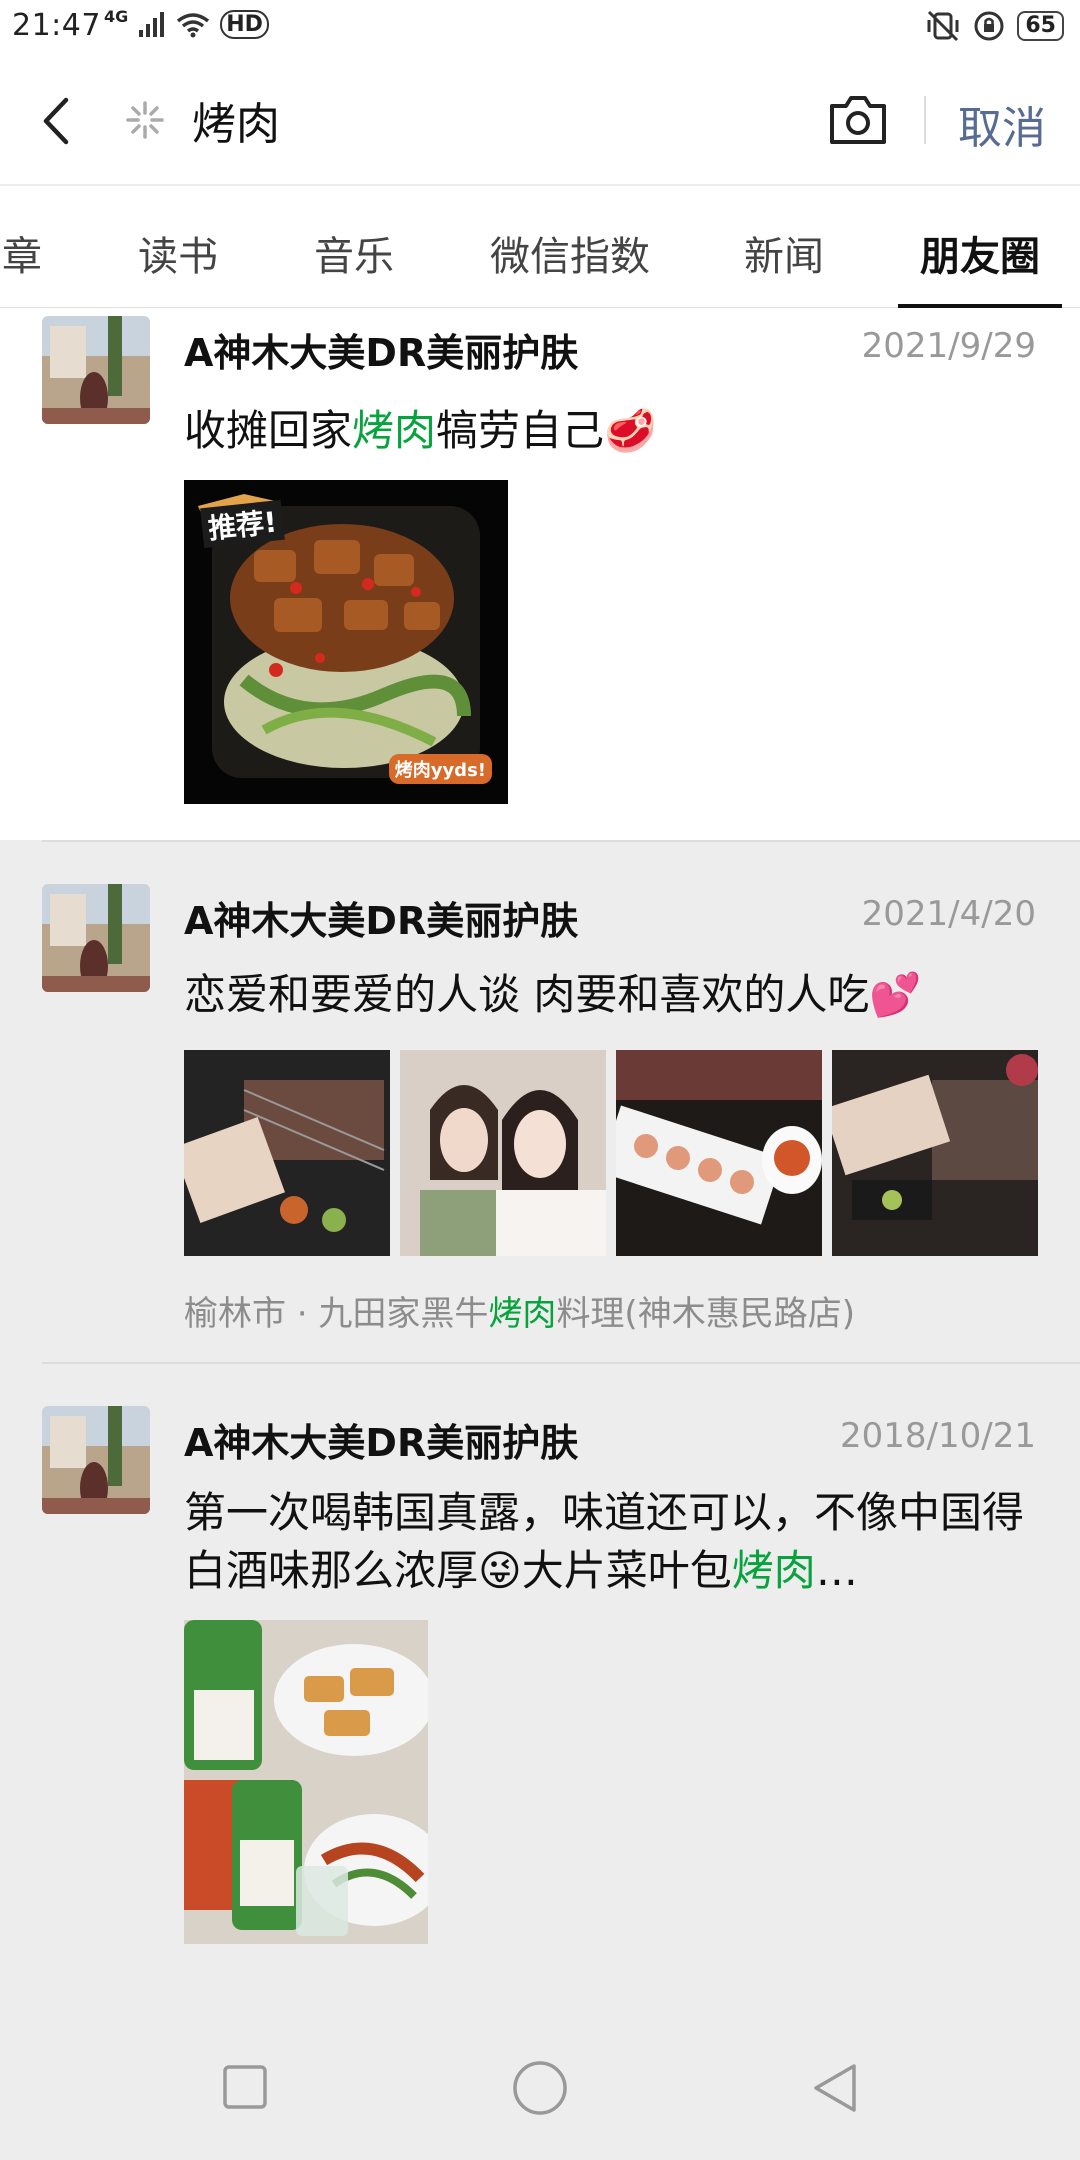 The image size is (1080, 2160). I want to click on signal-group: 4G HD, so click(186, 23).